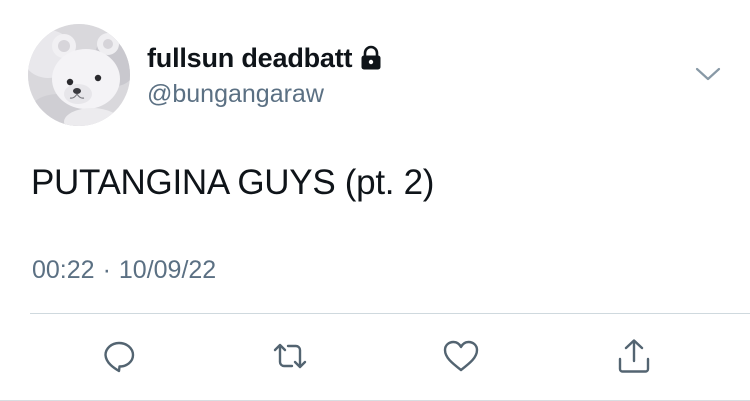  Describe the element at coordinates (371, 58) in the screenshot. I see `lock-icon` at that location.